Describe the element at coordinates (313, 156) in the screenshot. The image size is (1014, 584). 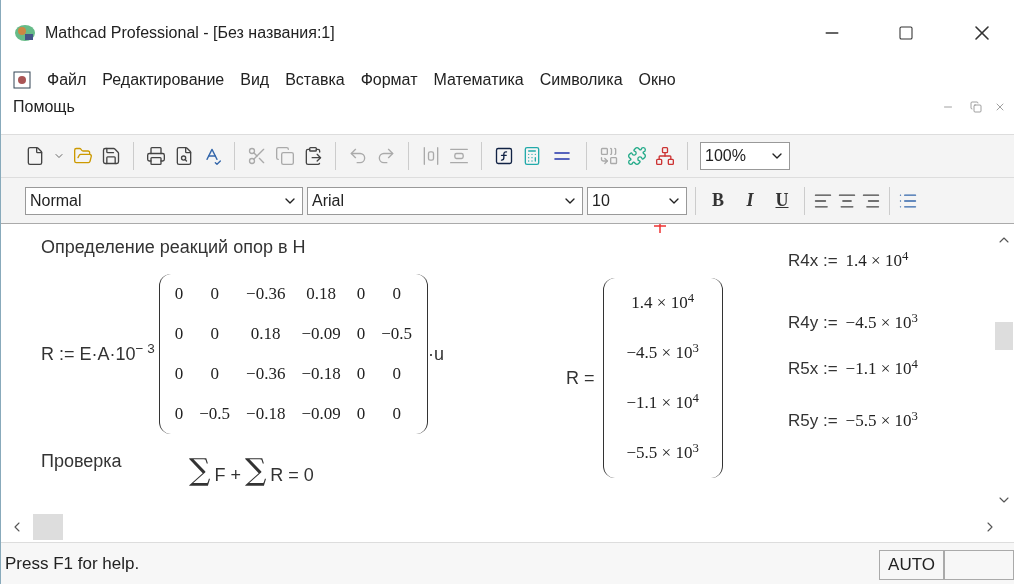
I see `paste-icon` at that location.